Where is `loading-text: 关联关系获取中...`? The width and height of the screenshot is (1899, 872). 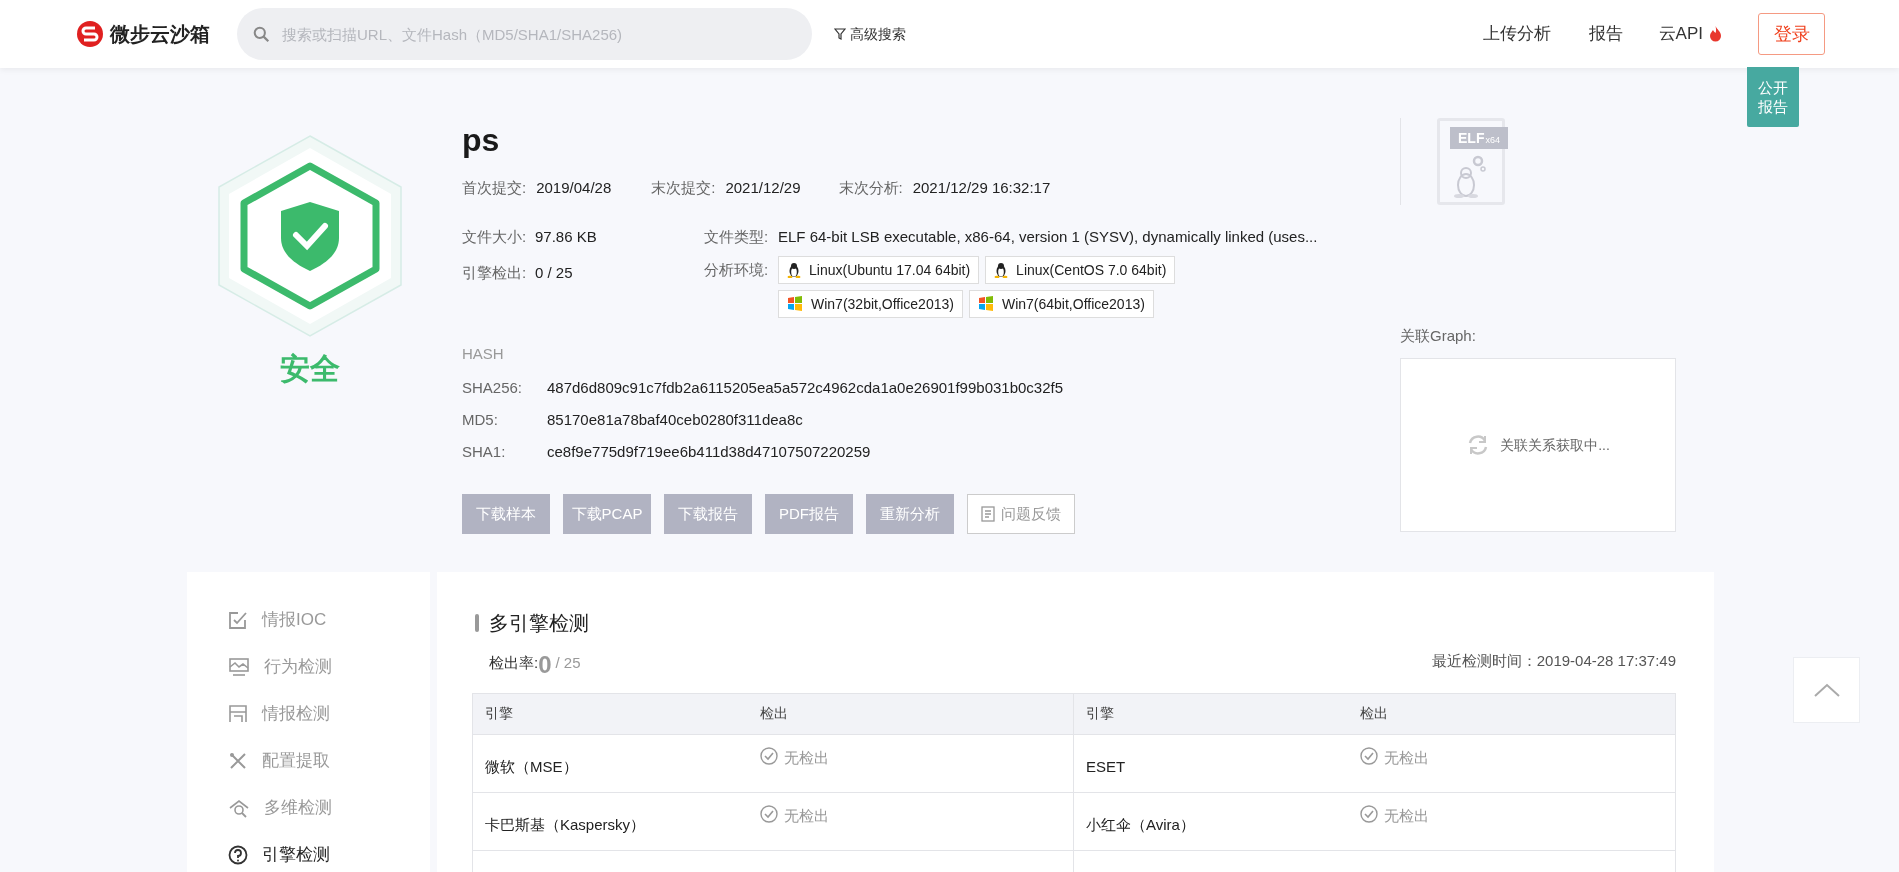
loading-text: 关联关系获取中... is located at coordinates (1555, 445).